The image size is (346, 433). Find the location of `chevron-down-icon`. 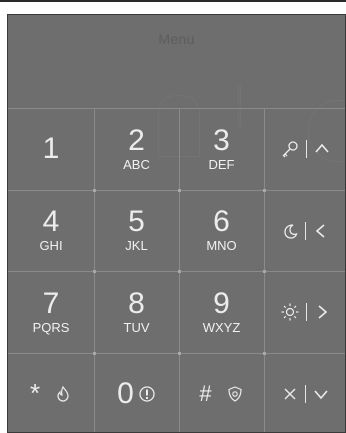

chevron-down-icon is located at coordinates (321, 394).